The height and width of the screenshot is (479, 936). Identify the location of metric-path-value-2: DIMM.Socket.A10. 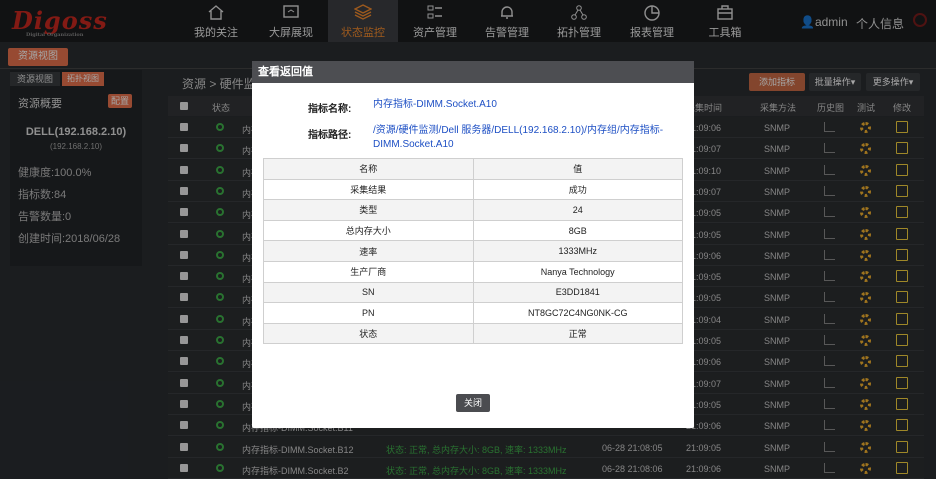
(413, 144).